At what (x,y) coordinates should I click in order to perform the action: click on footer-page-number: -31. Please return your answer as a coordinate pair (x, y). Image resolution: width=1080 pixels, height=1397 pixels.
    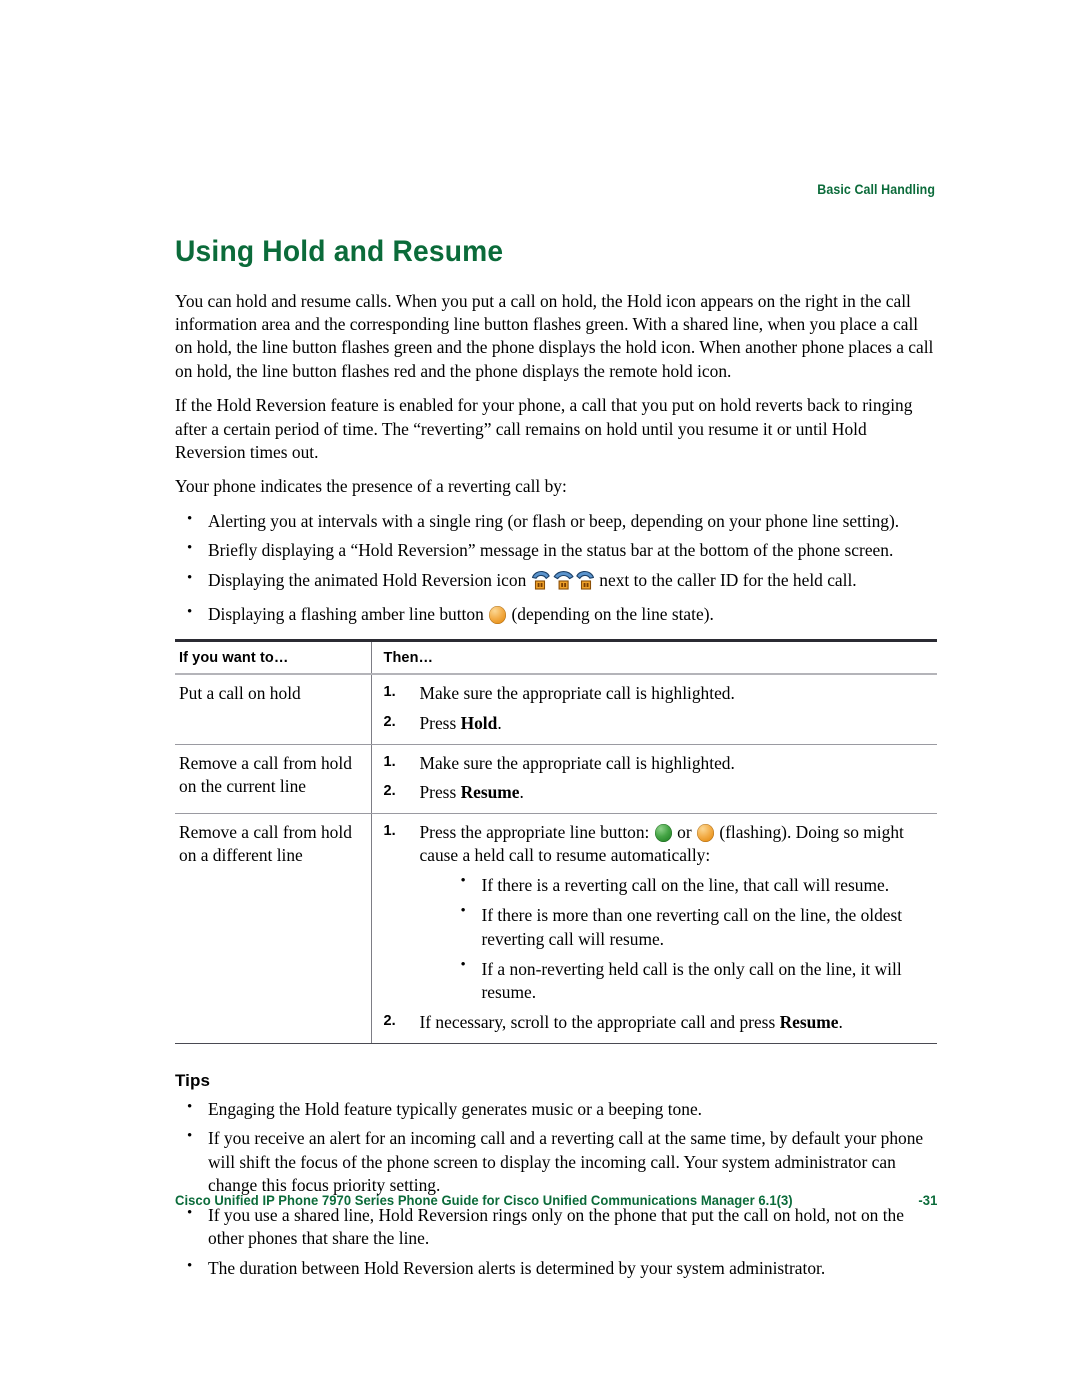
    Looking at the image, I should click on (927, 1200).